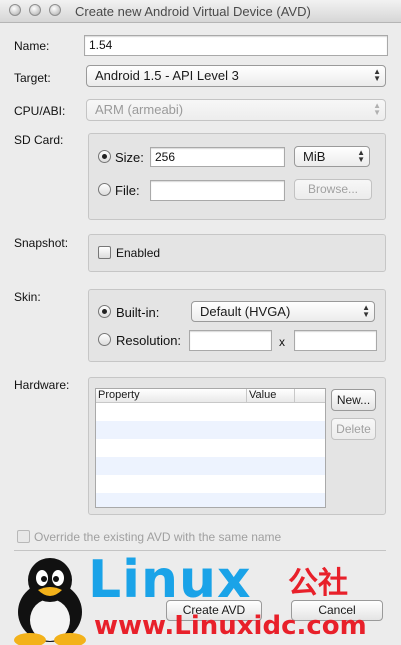  I want to click on cpu-abi-select-value: ARM (armeabi), so click(139, 109).